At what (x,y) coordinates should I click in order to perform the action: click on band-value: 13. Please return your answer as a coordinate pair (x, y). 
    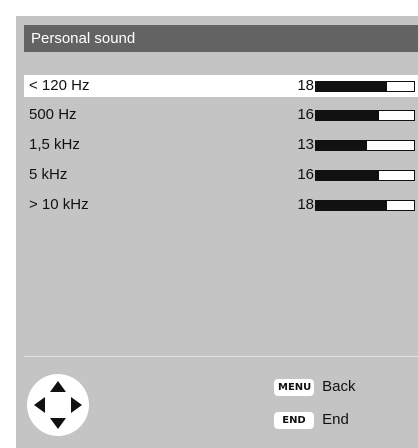
    Looking at the image, I should click on (305, 144).